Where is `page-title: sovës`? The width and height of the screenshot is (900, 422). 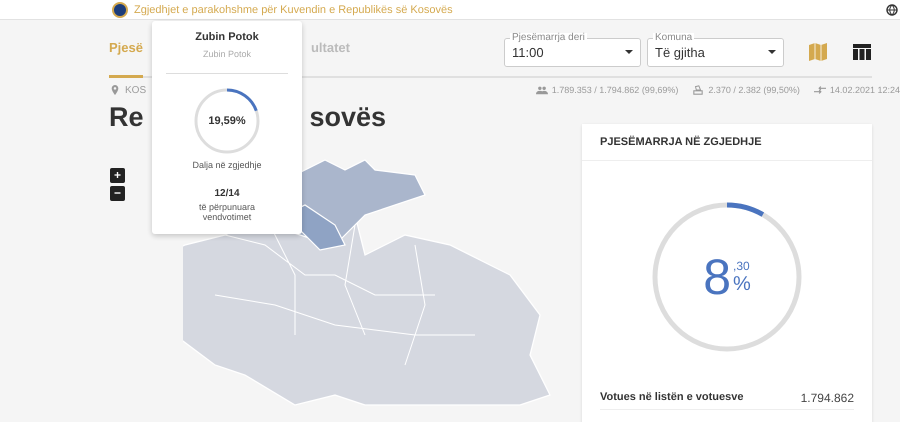 page-title: sovës is located at coordinates (348, 118).